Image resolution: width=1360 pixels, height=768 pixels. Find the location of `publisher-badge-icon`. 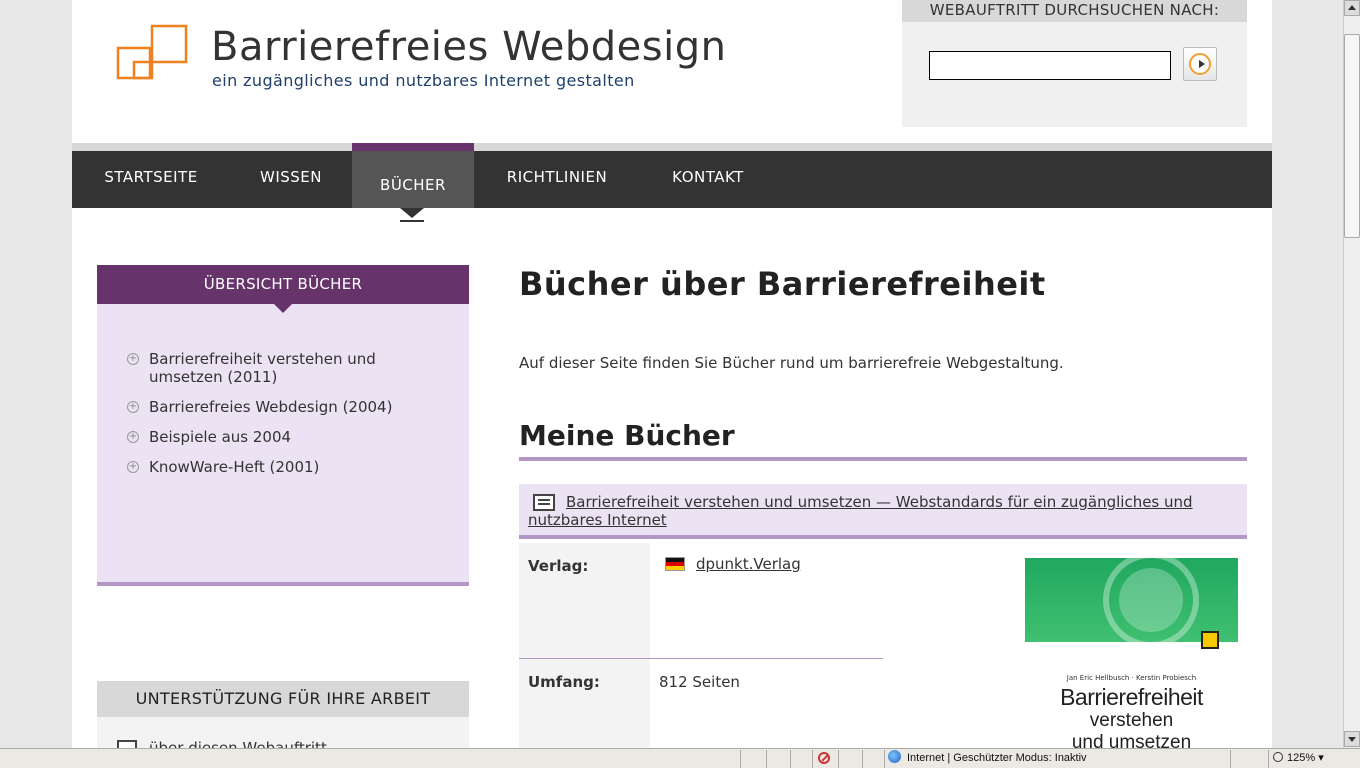

publisher-badge-icon is located at coordinates (1210, 640).